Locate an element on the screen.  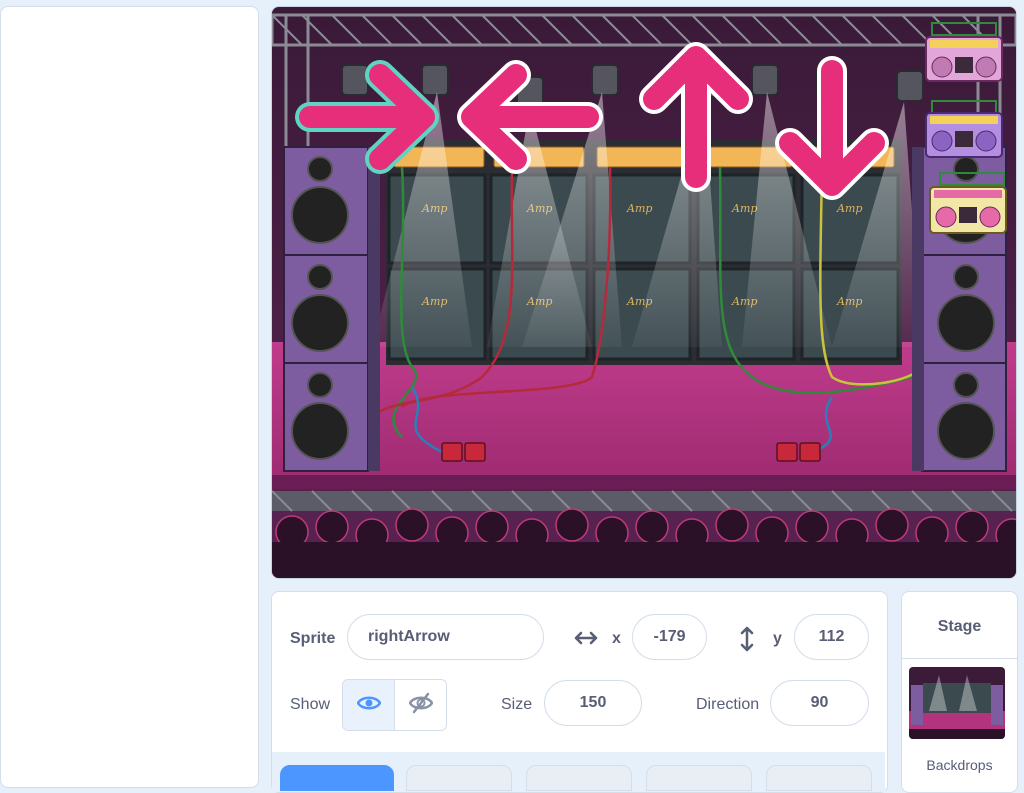
horizontal-arrows-icon is located at coordinates (586, 640).